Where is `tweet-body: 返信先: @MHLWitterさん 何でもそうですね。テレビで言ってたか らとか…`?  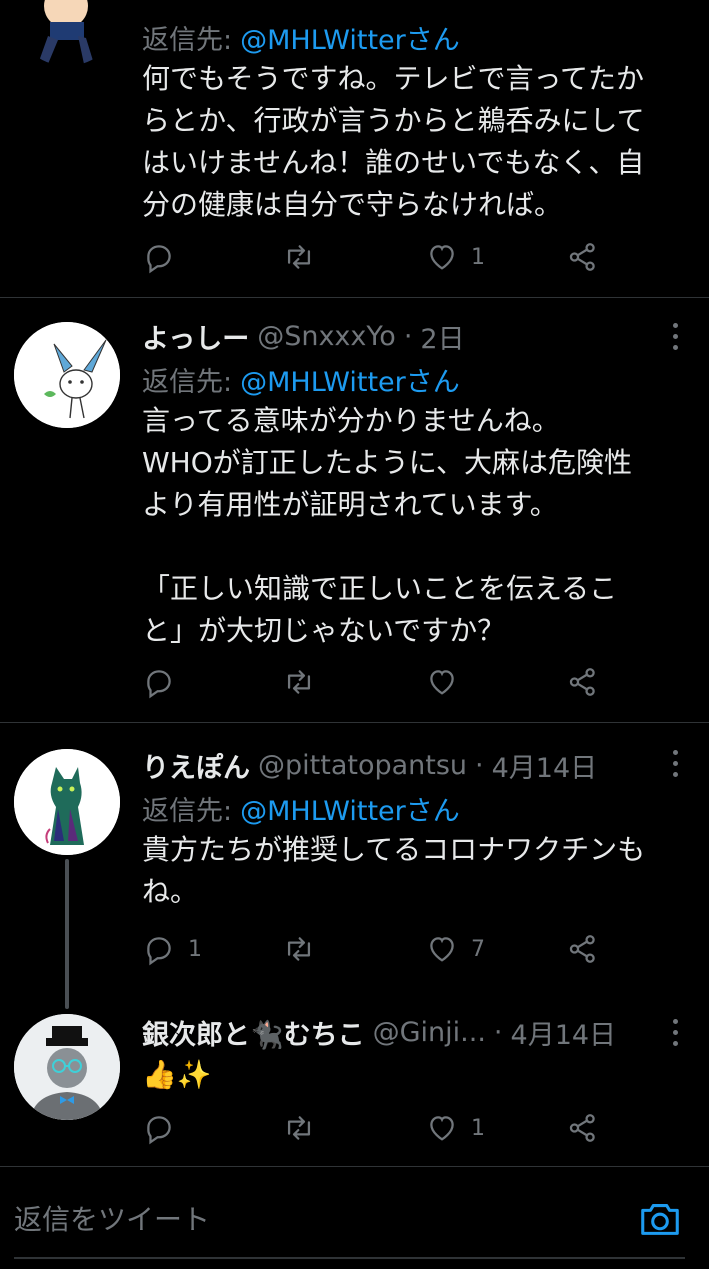
tweet-body: 返信先: @MHLWitterさん 何でもそうですね。テレビで言ってたか らとか… is located at coordinates (414, 121).